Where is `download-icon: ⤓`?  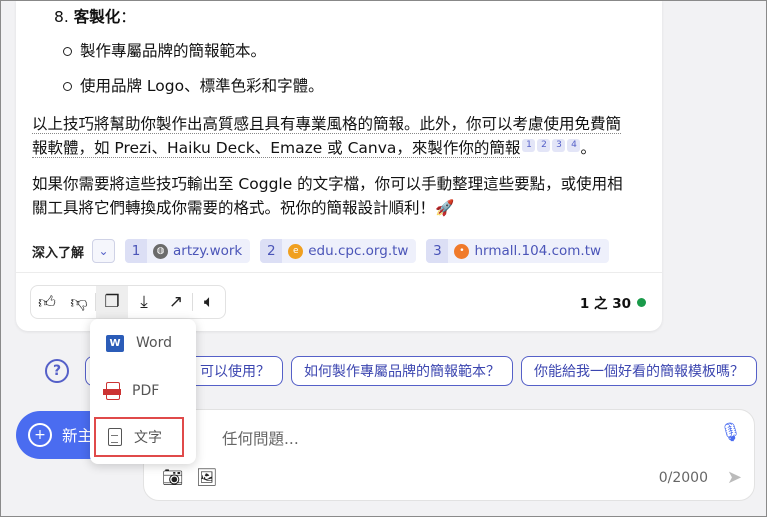 download-icon: ⤓ is located at coordinates (144, 302).